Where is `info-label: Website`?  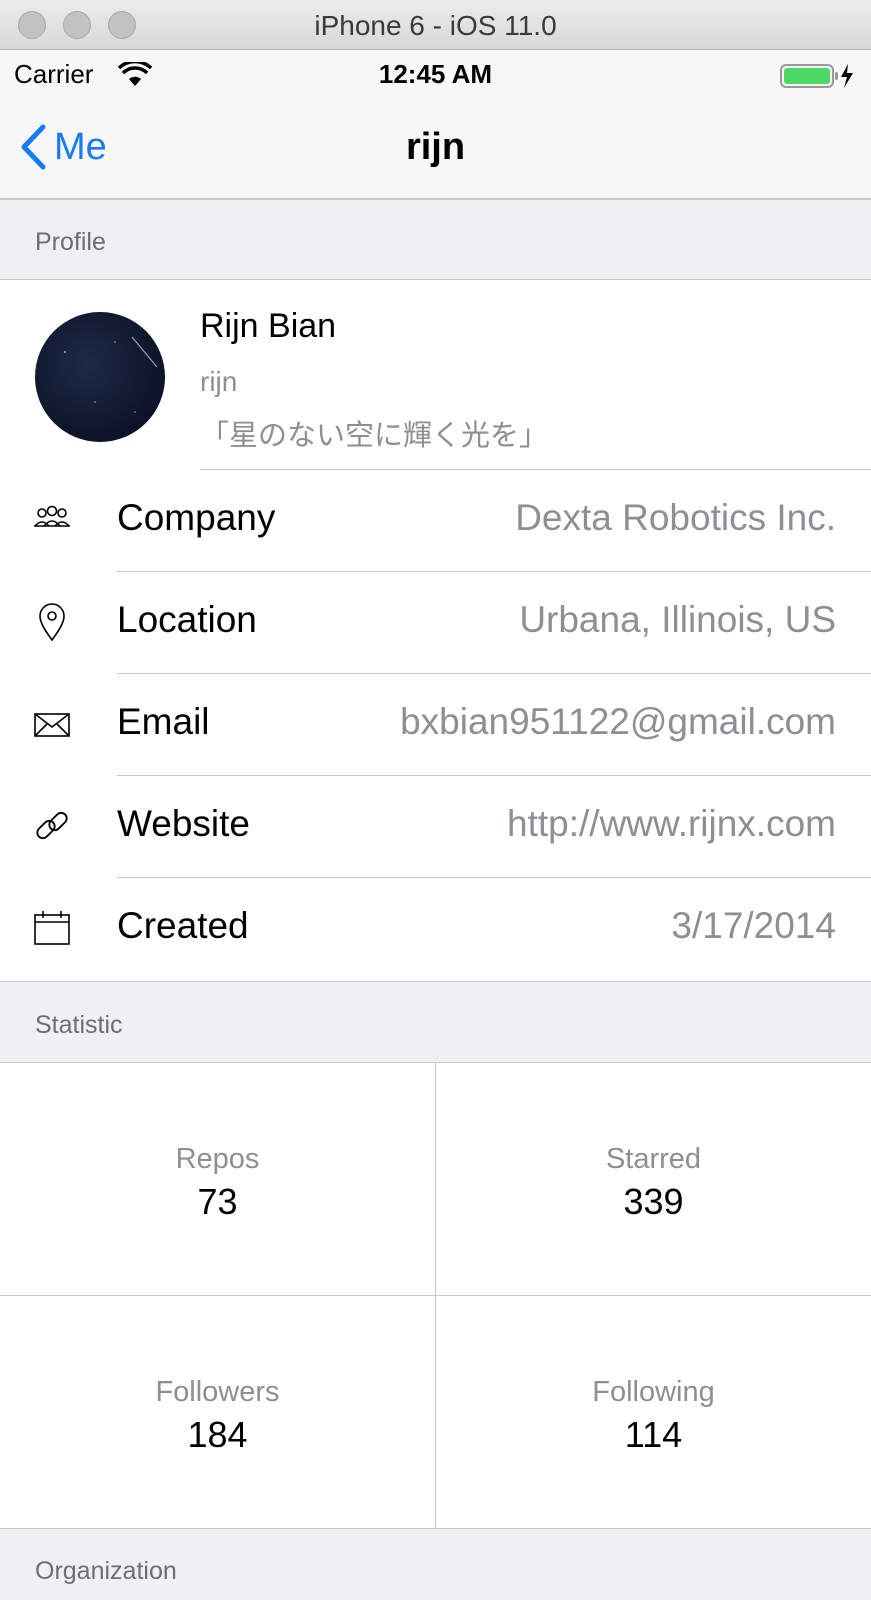
info-label: Website is located at coordinates (183, 823).